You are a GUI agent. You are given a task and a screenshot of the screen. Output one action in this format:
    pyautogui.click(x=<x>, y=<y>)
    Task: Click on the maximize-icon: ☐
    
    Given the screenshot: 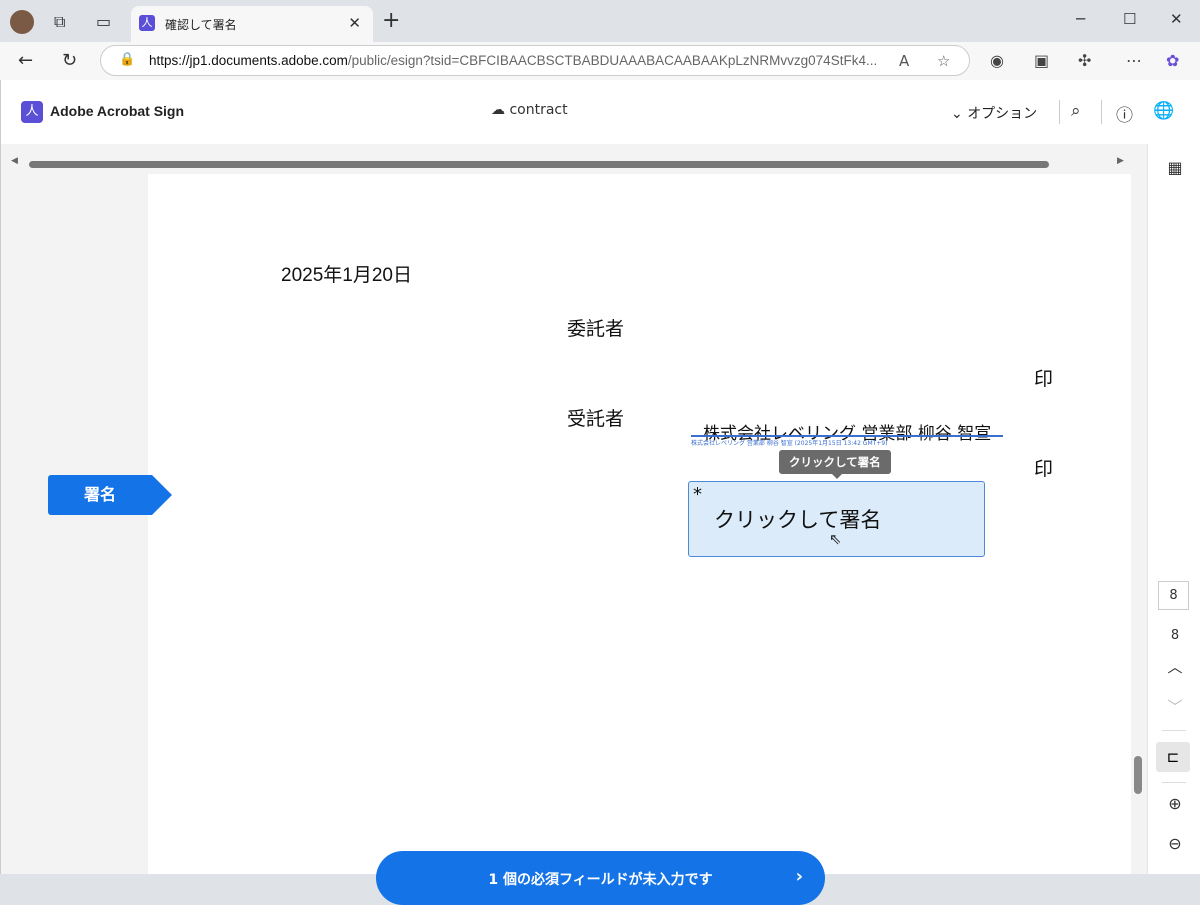 What is the action you would take?
    pyautogui.click(x=1129, y=19)
    